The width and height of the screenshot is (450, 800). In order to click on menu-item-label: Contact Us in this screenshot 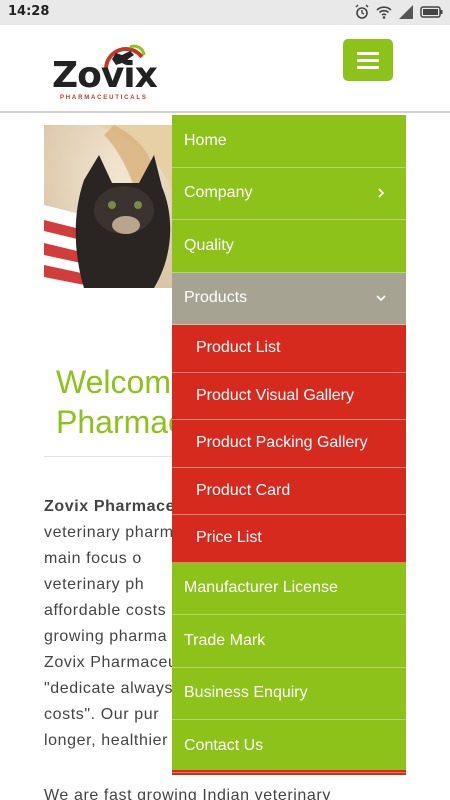, I will do `click(224, 745)`.